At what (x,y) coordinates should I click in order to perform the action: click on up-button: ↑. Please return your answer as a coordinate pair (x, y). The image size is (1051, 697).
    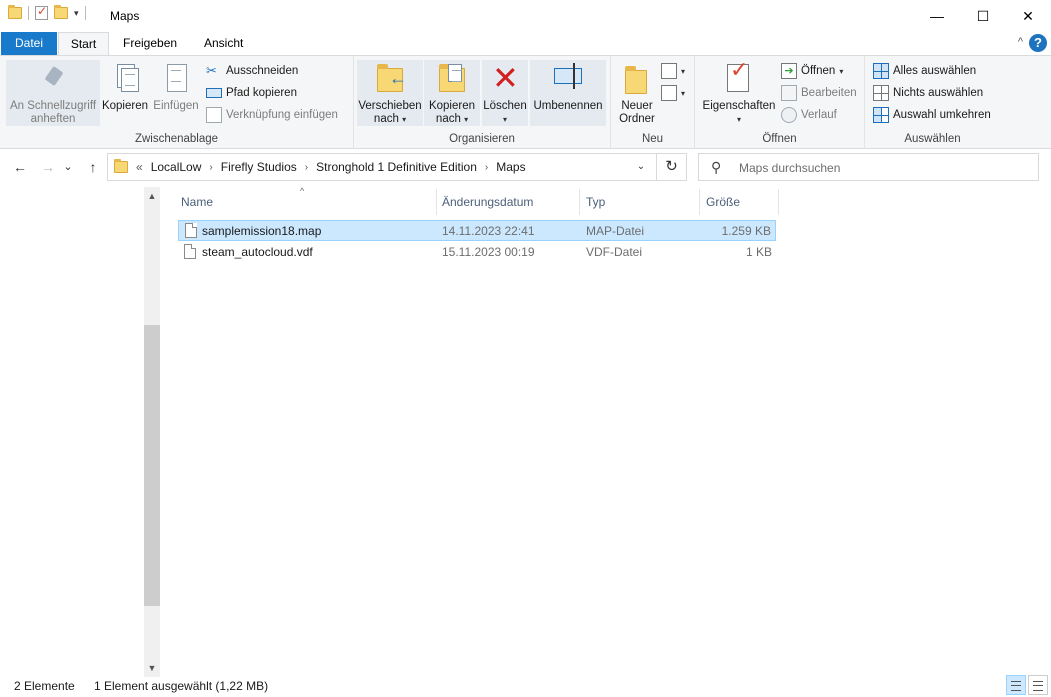
    Looking at the image, I should click on (93, 167).